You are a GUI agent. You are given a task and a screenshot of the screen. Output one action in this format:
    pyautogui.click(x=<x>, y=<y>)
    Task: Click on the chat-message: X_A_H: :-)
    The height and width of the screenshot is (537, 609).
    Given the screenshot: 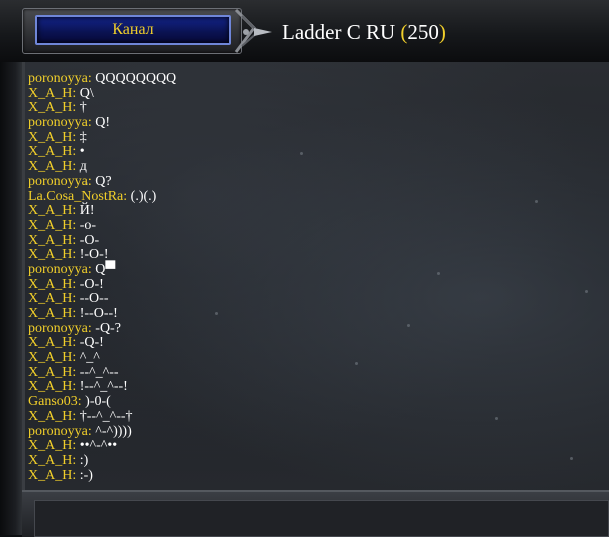 What is the action you would take?
    pyautogui.click(x=102, y=475)
    